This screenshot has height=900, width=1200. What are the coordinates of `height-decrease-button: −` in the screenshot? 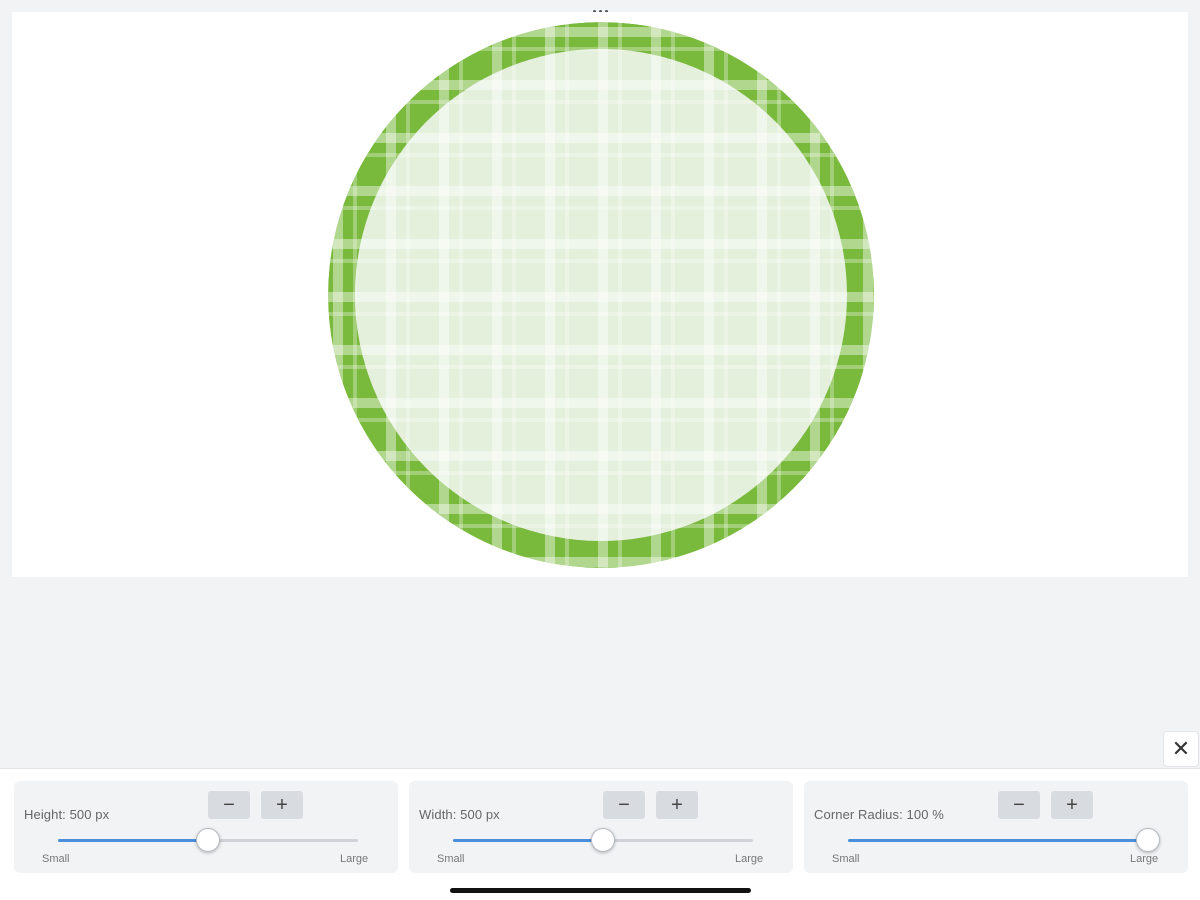 It's located at (229, 805).